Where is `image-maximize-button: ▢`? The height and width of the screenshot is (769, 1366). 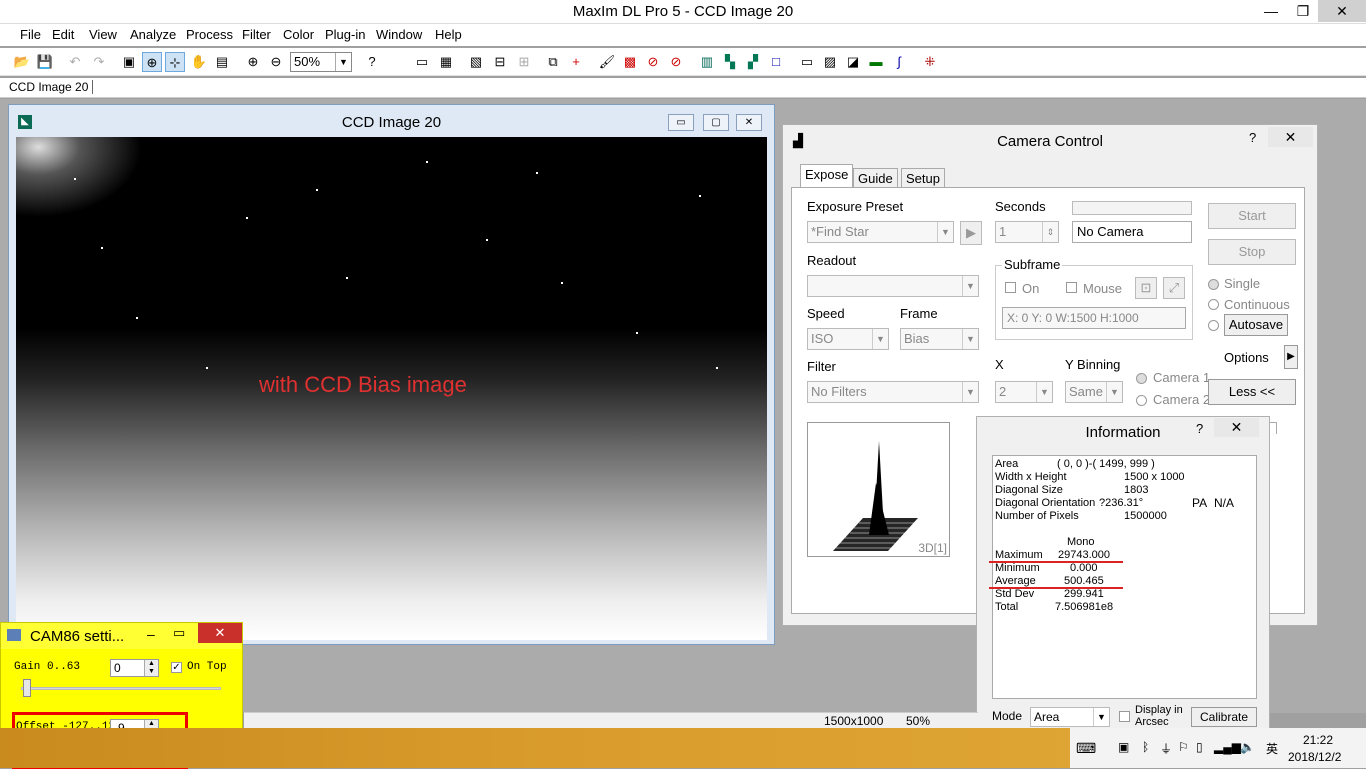 image-maximize-button: ▢ is located at coordinates (716, 122).